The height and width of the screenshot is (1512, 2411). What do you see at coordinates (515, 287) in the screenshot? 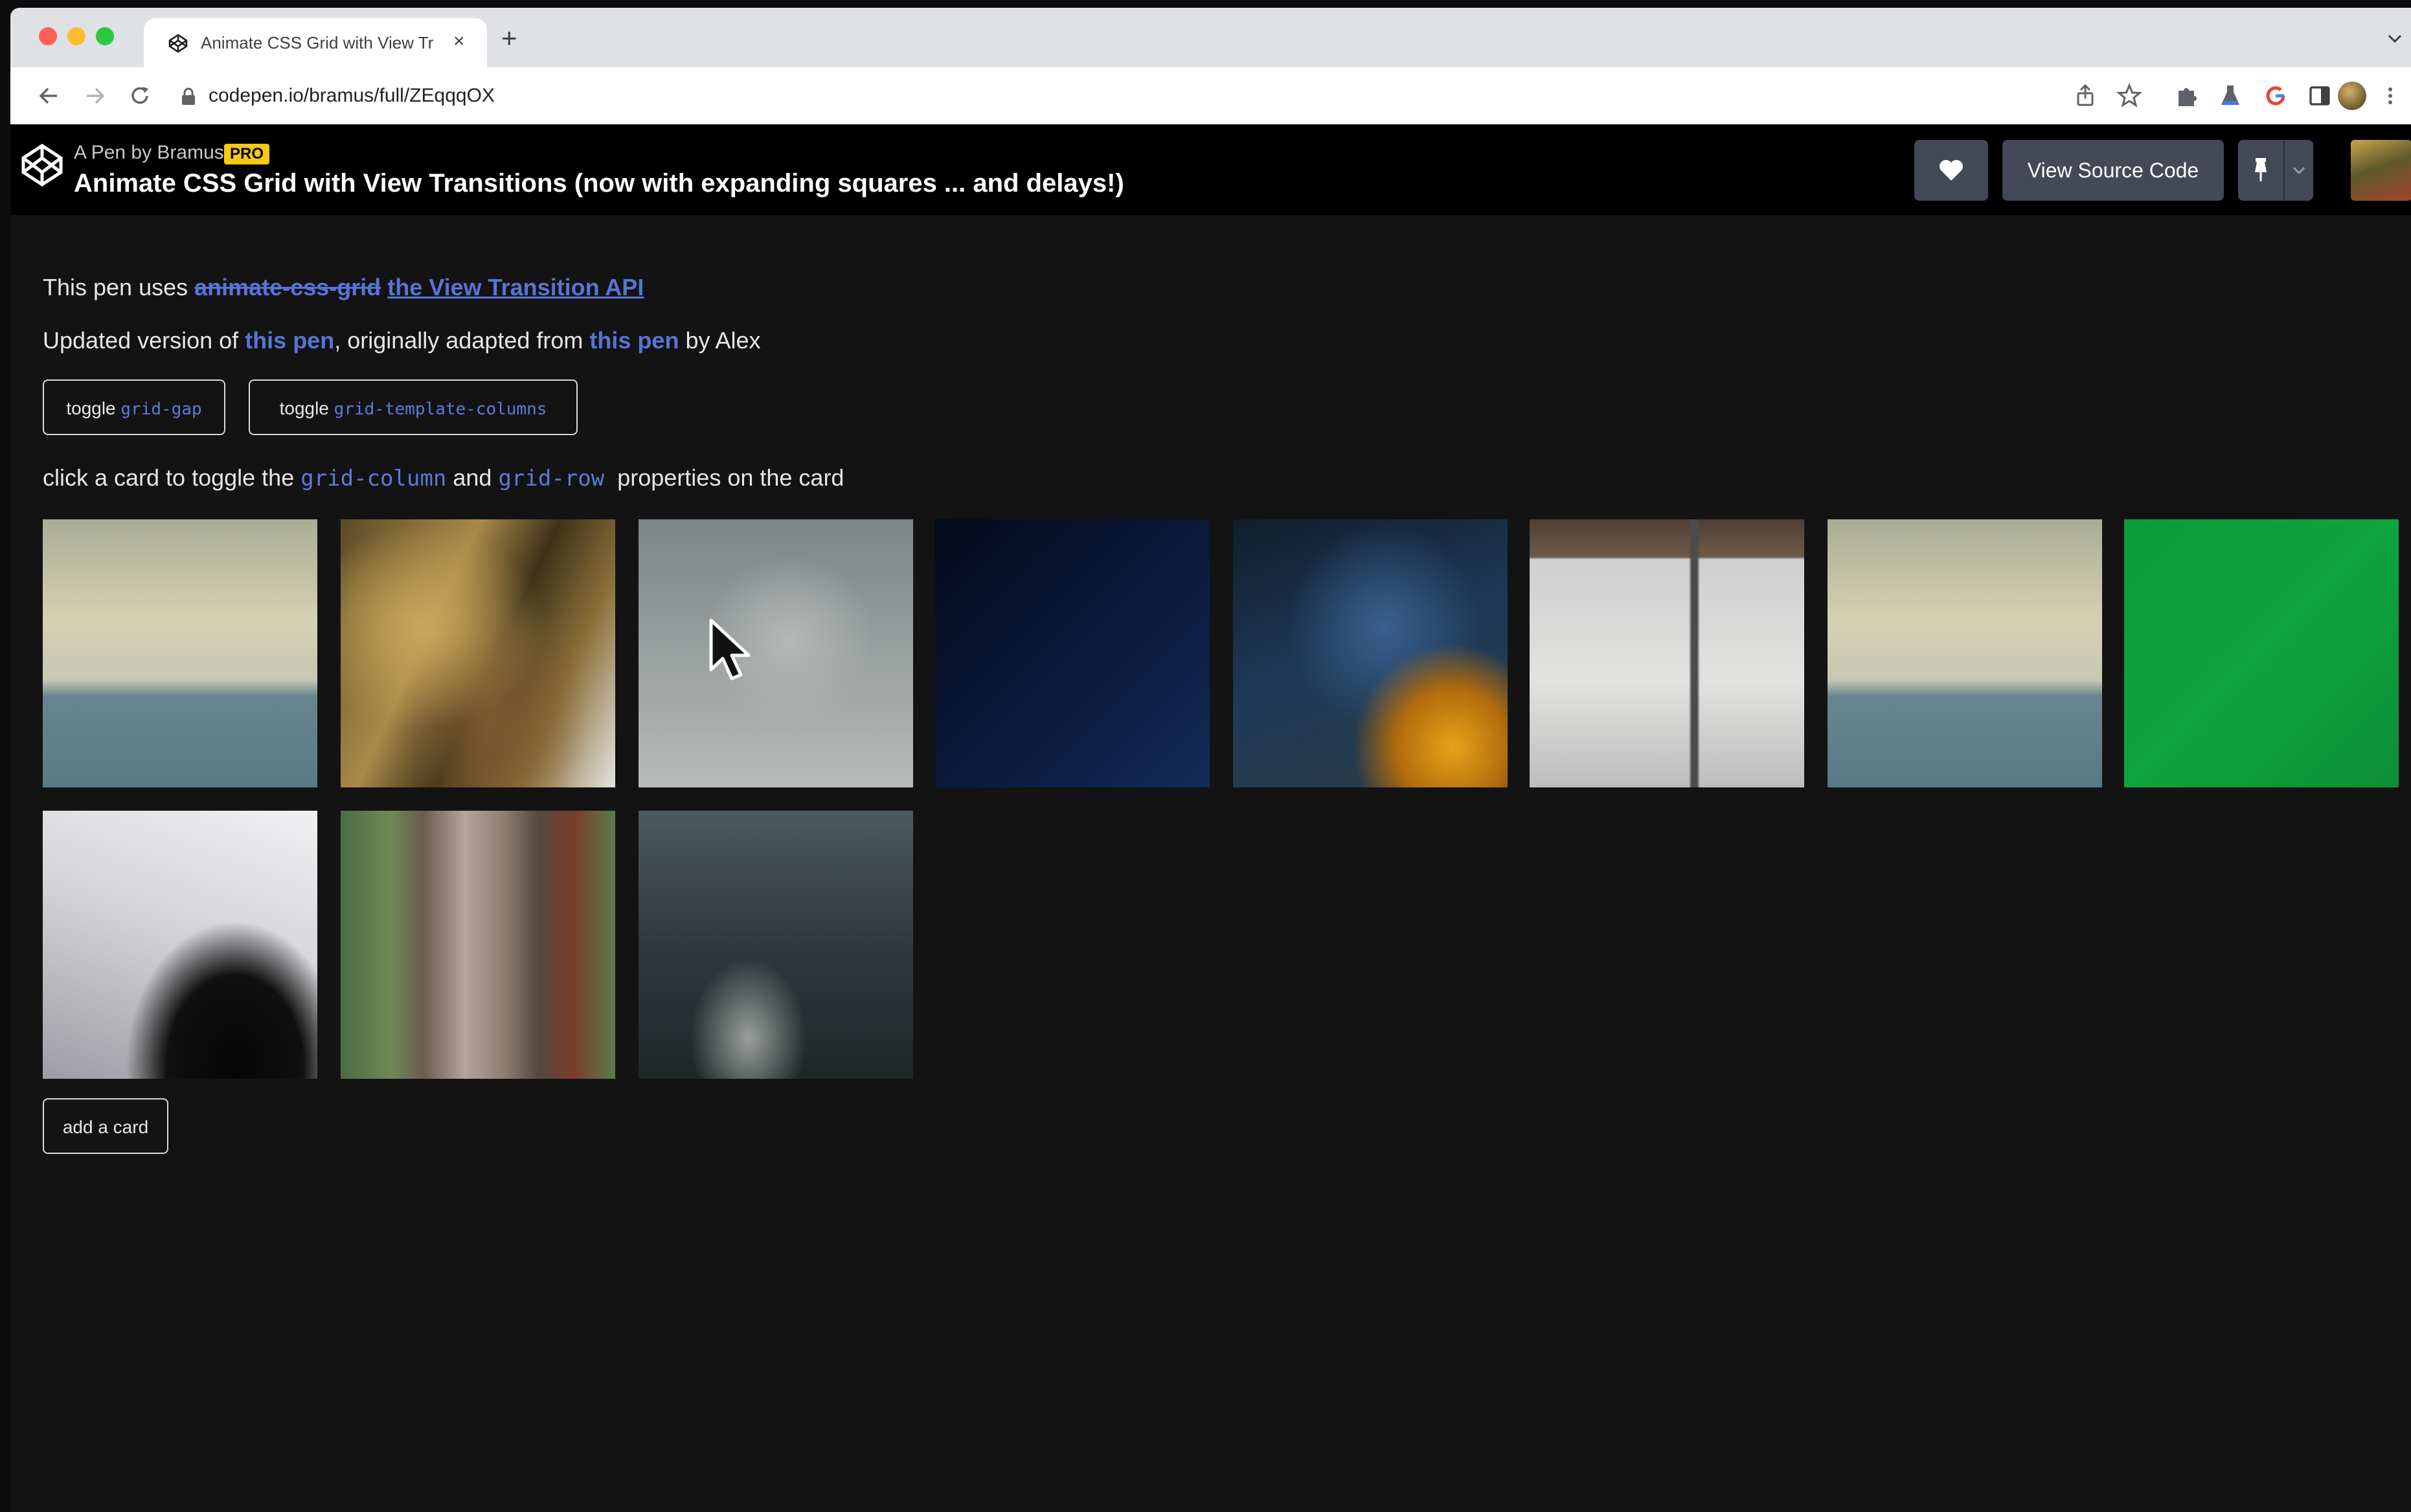
I see `view-transition-api-link: the View Transition API` at bounding box center [515, 287].